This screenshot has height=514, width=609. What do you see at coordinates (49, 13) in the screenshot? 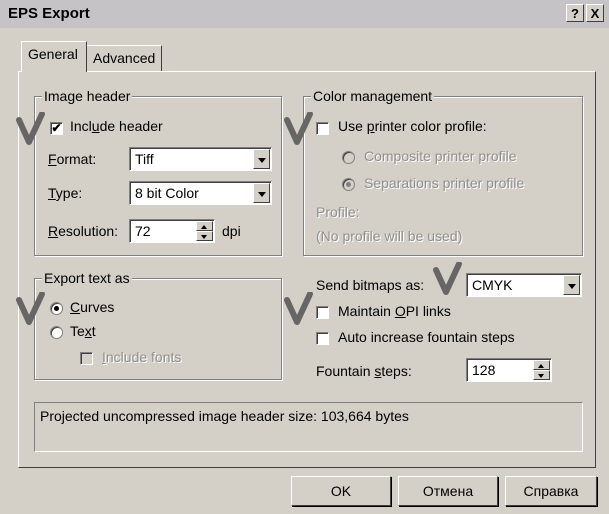
I see `window-title: EPS Export` at bounding box center [49, 13].